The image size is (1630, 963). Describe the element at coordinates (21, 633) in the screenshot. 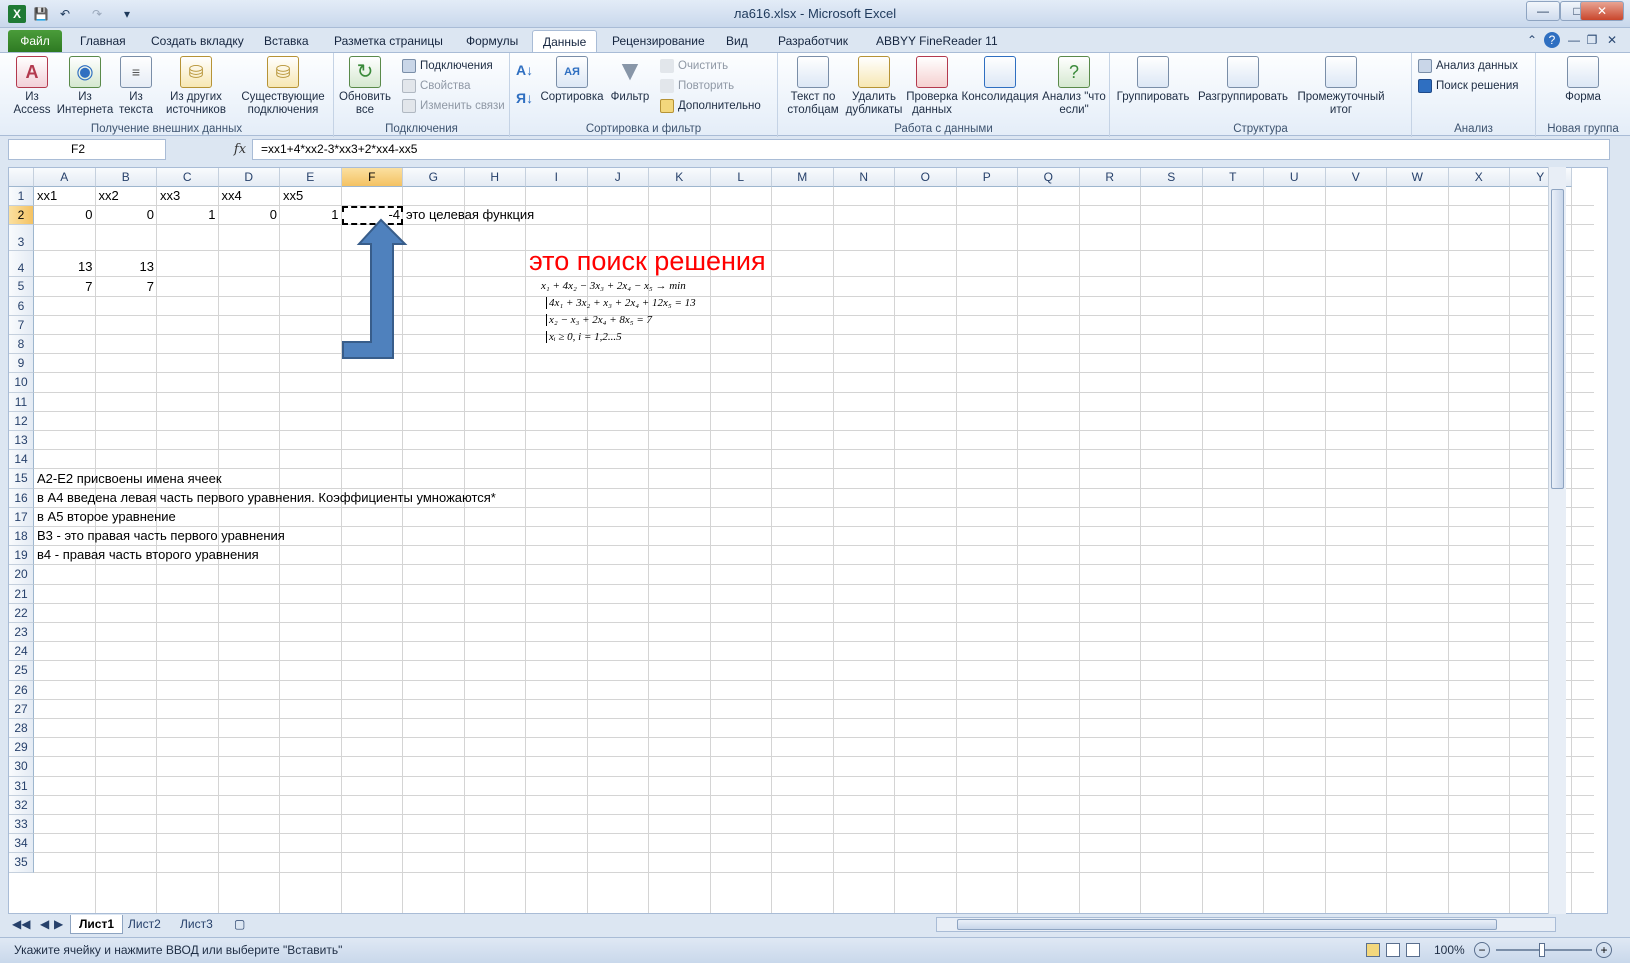

I see `row-header-23: 23` at that location.